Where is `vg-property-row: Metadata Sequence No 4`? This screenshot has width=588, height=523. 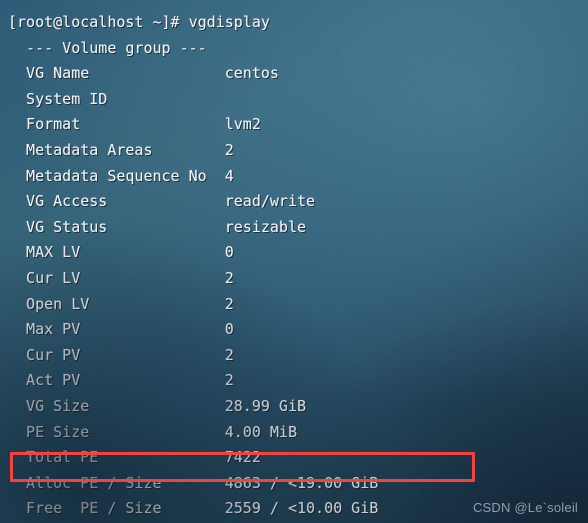 vg-property-row: Metadata Sequence No 4 is located at coordinates (294, 177).